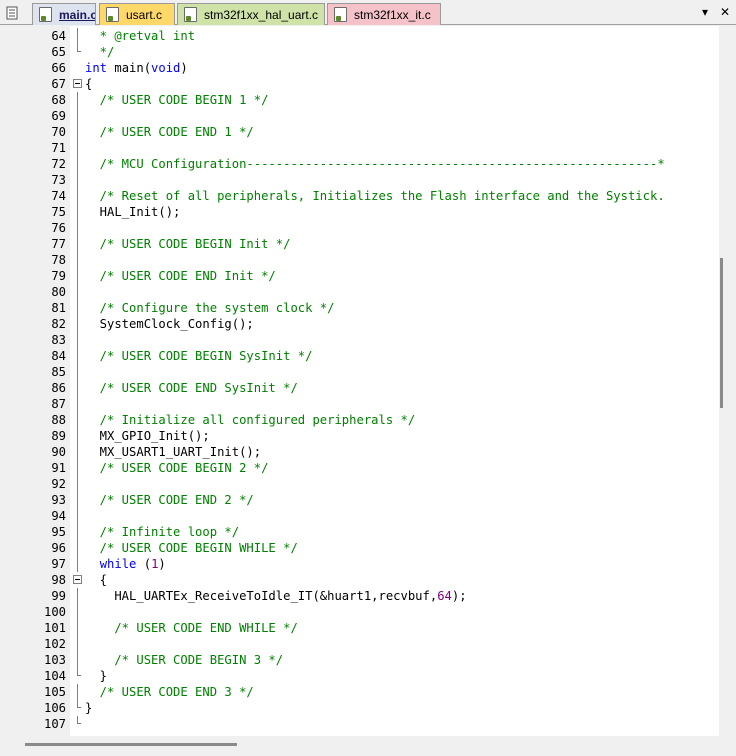 The image size is (736, 756). Describe the element at coordinates (363, 404) in the screenshot. I see `code-line: 87` at that location.